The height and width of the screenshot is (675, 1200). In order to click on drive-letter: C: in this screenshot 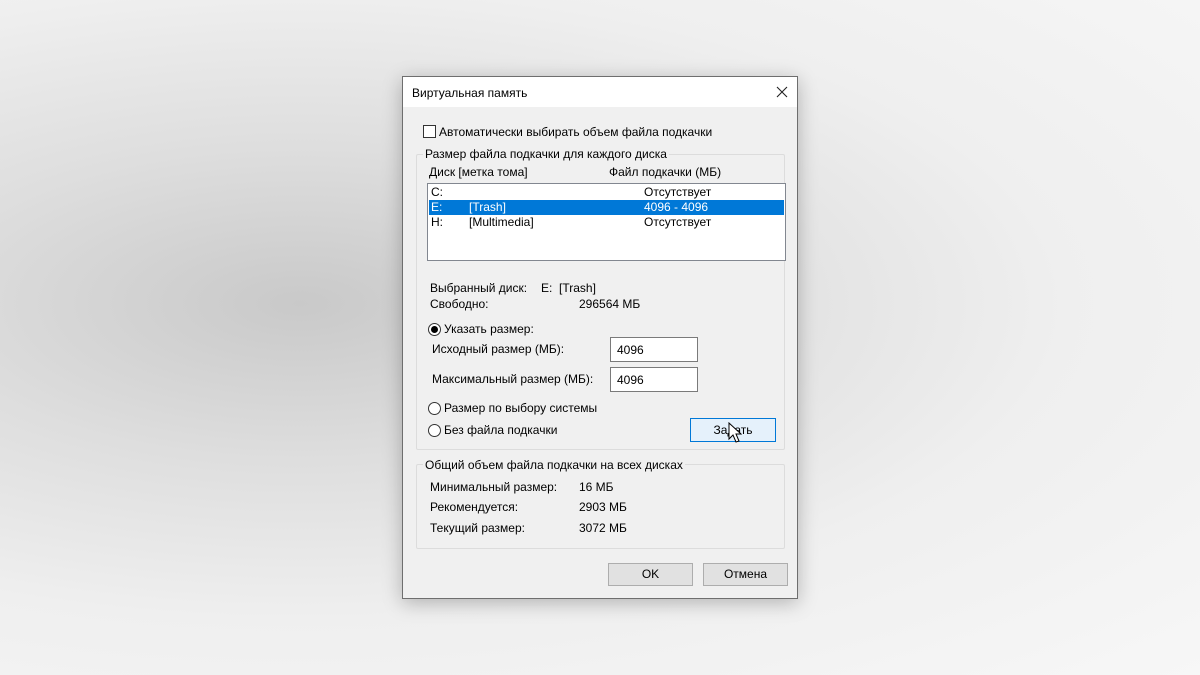, I will do `click(437, 192)`.